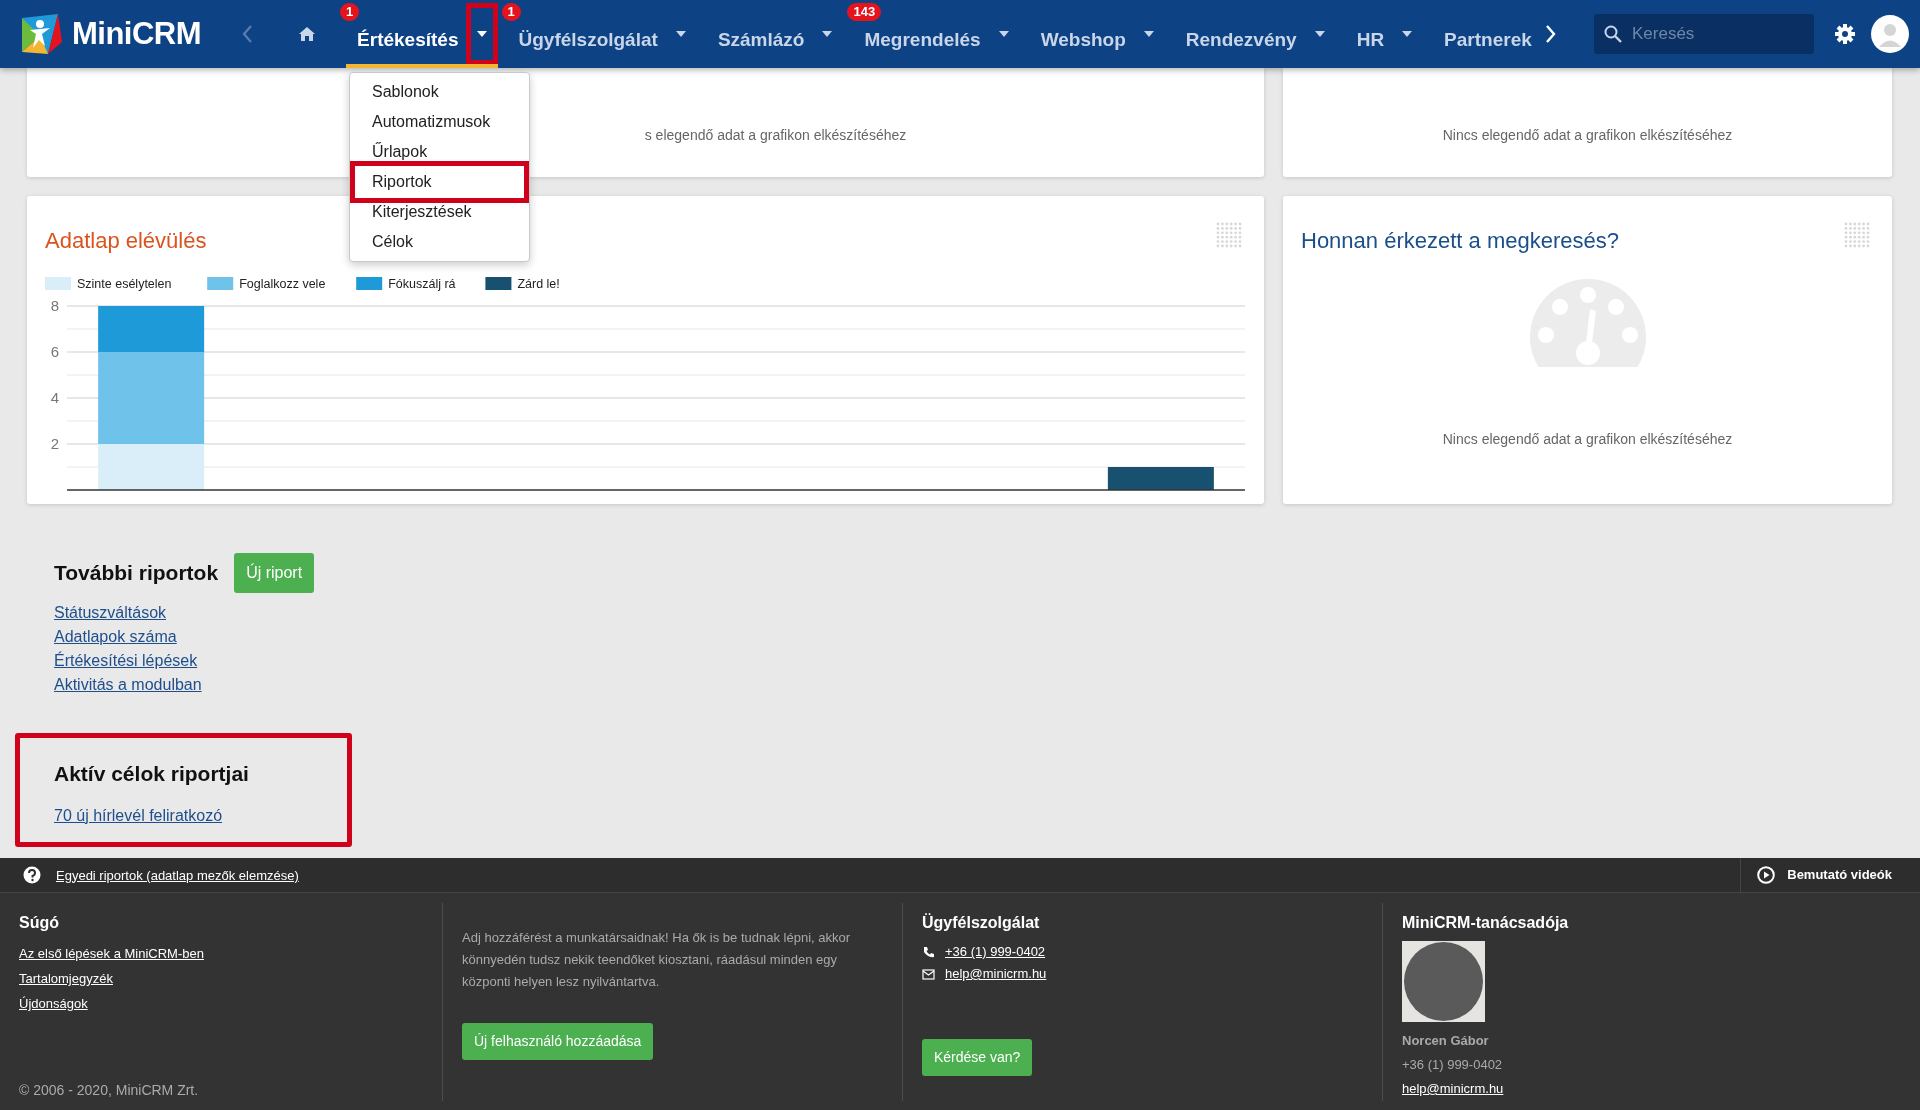 This screenshot has height=1110, width=1920. Describe the element at coordinates (1370, 40) in the screenshot. I see `nav-tab: HR` at that location.